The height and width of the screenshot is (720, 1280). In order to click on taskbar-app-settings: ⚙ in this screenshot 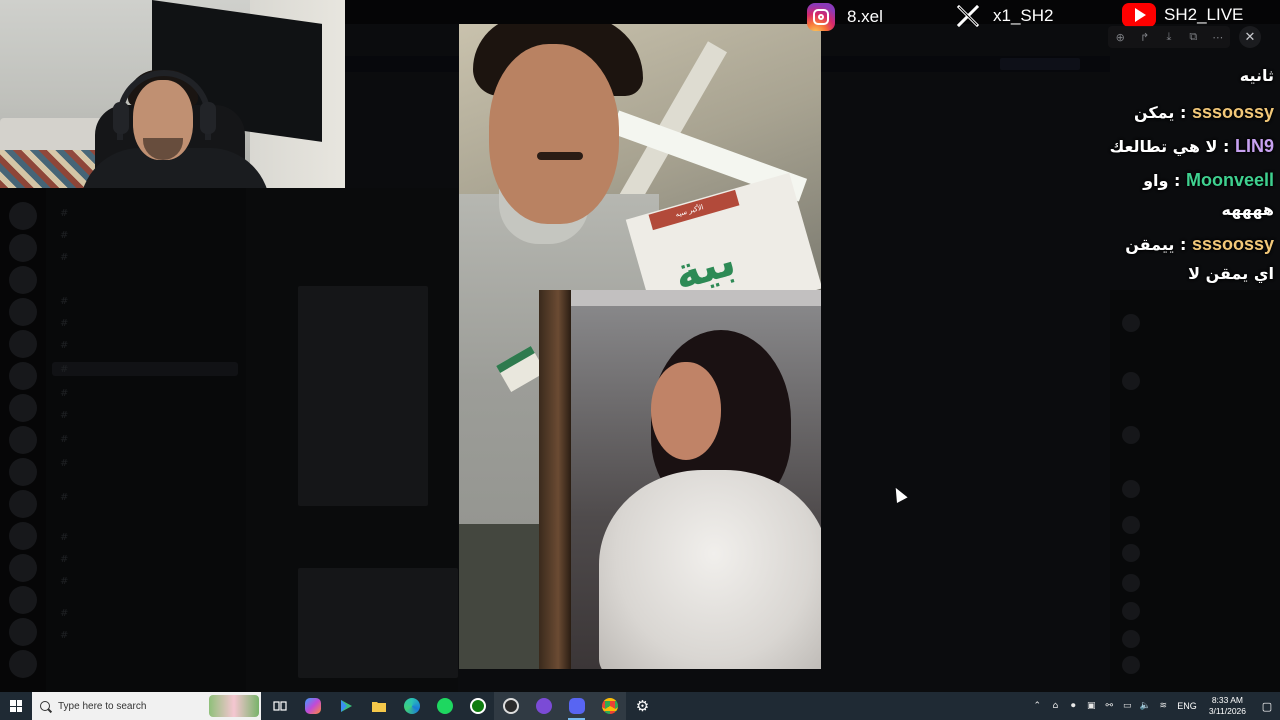, I will do `click(642, 706)`.